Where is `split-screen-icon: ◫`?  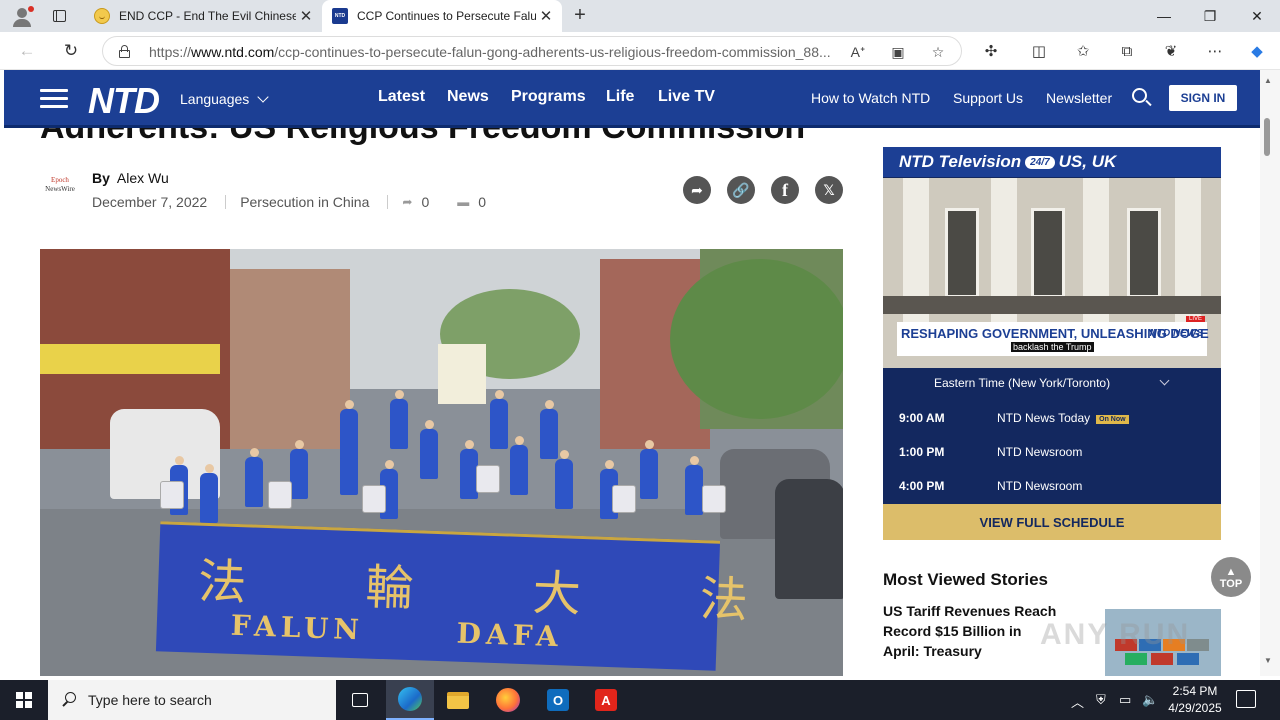 split-screen-icon: ◫ is located at coordinates (1039, 51).